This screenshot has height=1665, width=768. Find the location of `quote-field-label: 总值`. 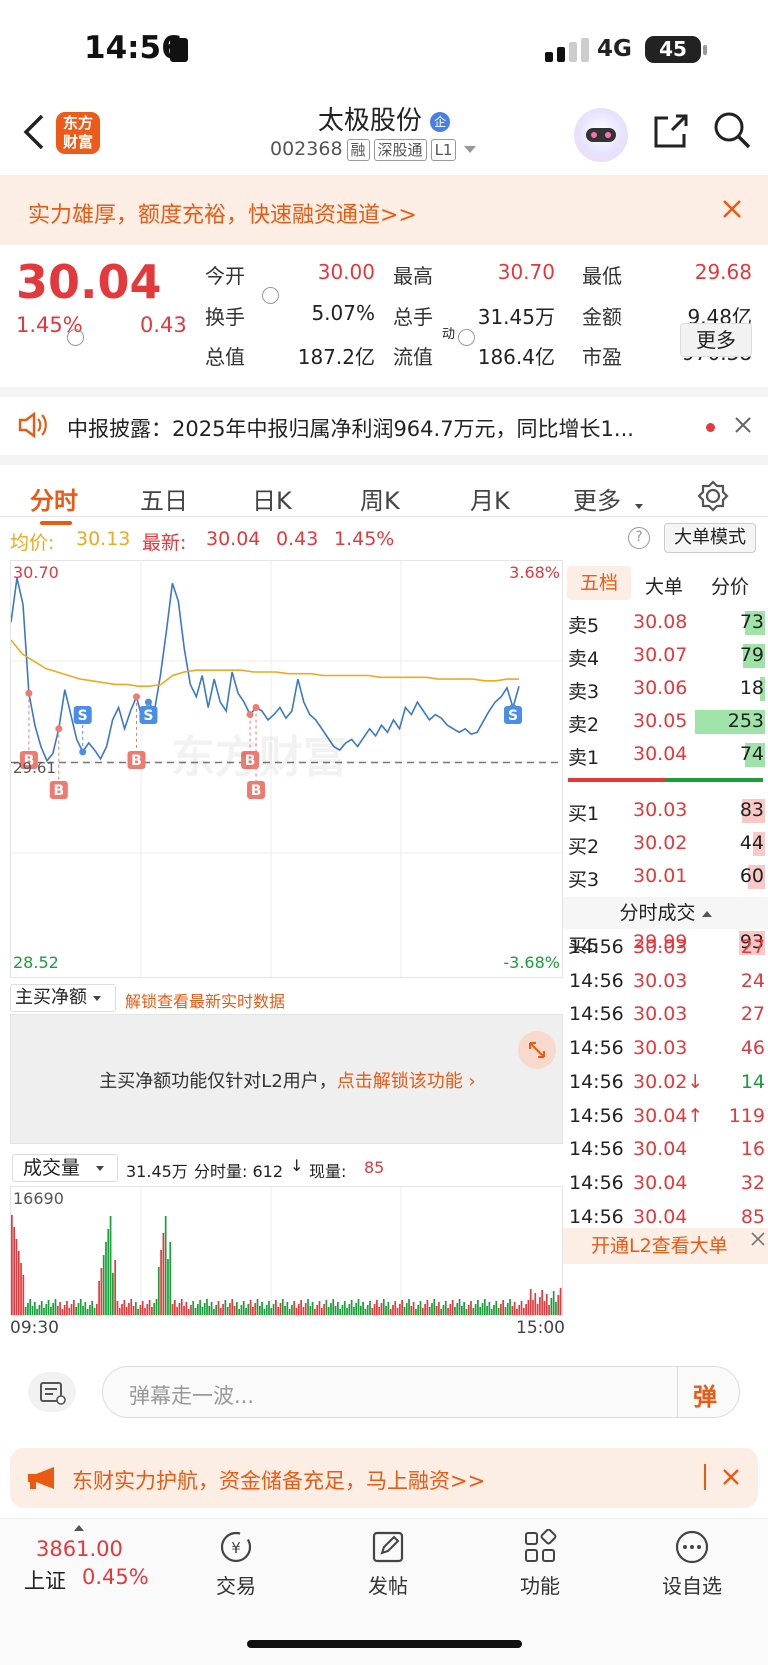

quote-field-label: 总值 is located at coordinates (225, 357).